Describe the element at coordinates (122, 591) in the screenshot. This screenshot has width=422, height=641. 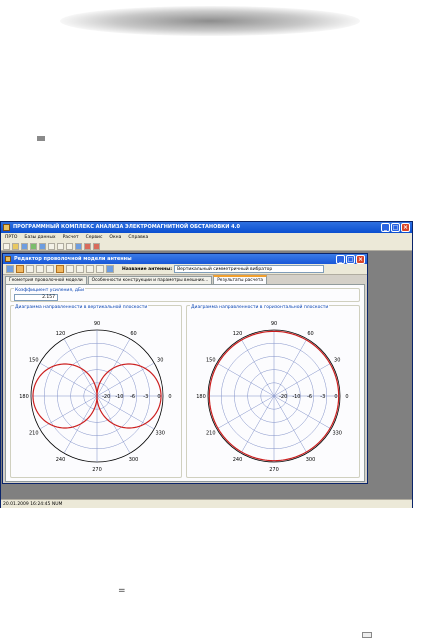
I see `equation-symbol: =` at that location.